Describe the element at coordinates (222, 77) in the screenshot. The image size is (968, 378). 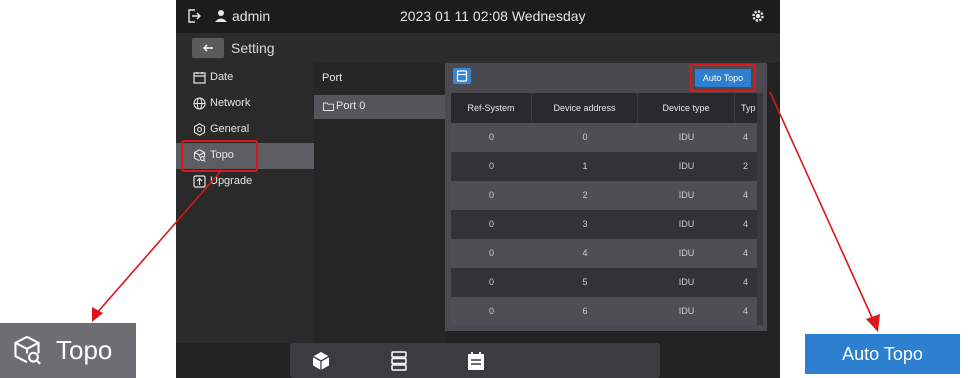
I see `sidebar-item-label: Date` at that location.